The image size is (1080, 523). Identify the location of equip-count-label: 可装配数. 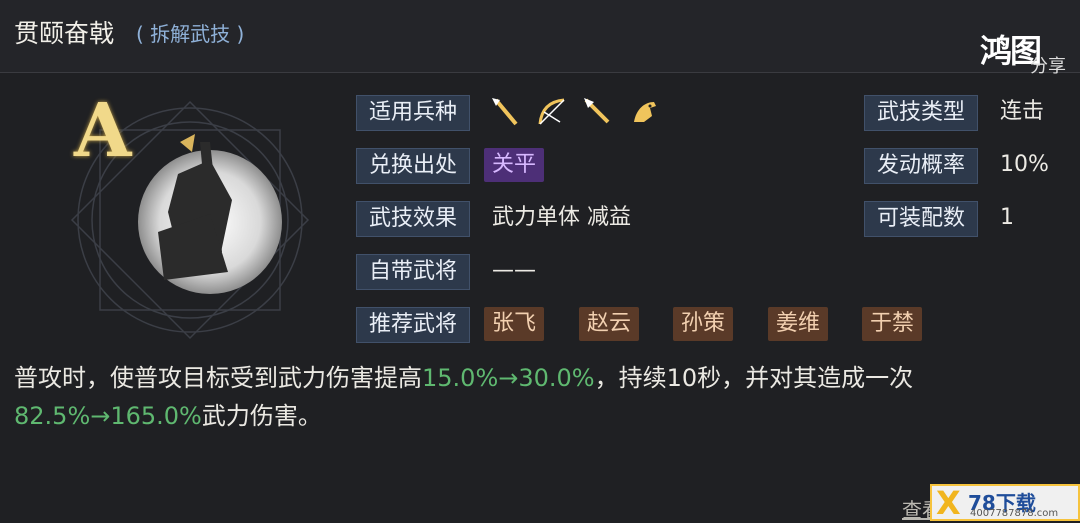
(921, 219).